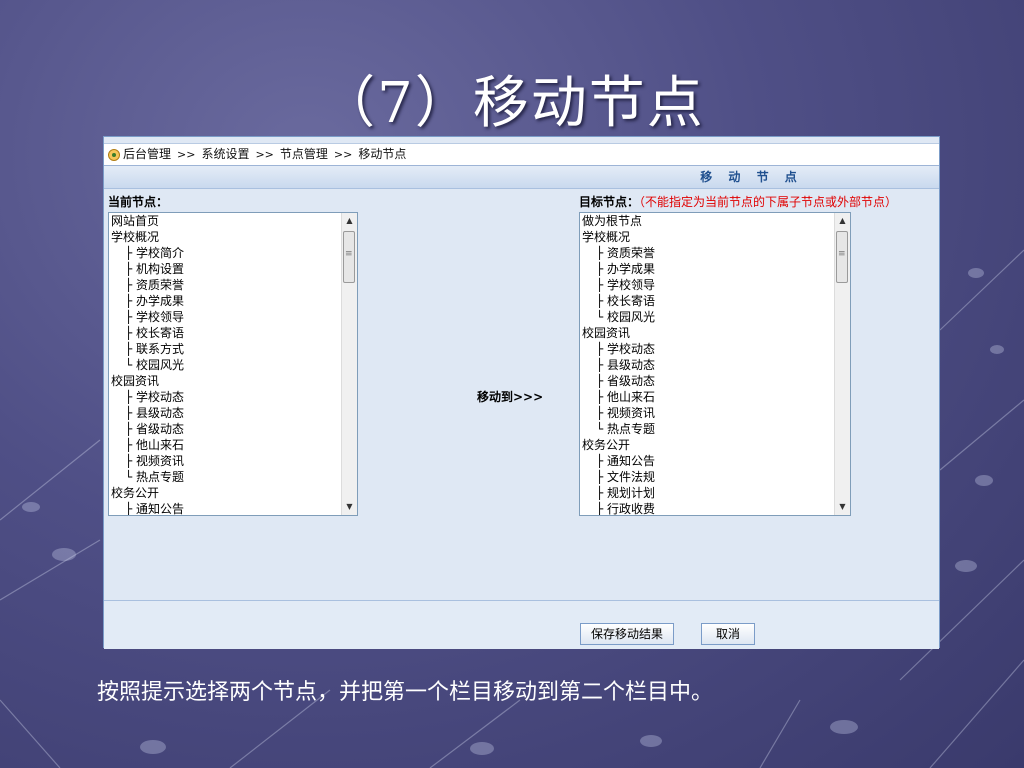 Image resolution: width=1024 pixels, height=768 pixels. What do you see at coordinates (382, 154) in the screenshot?
I see `breadcrumb-item-move-node: 移动节点` at bounding box center [382, 154].